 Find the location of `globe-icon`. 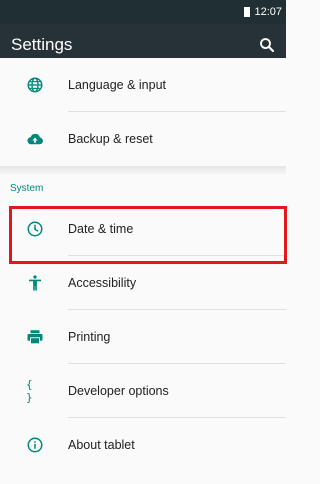

globe-icon is located at coordinates (35, 85).